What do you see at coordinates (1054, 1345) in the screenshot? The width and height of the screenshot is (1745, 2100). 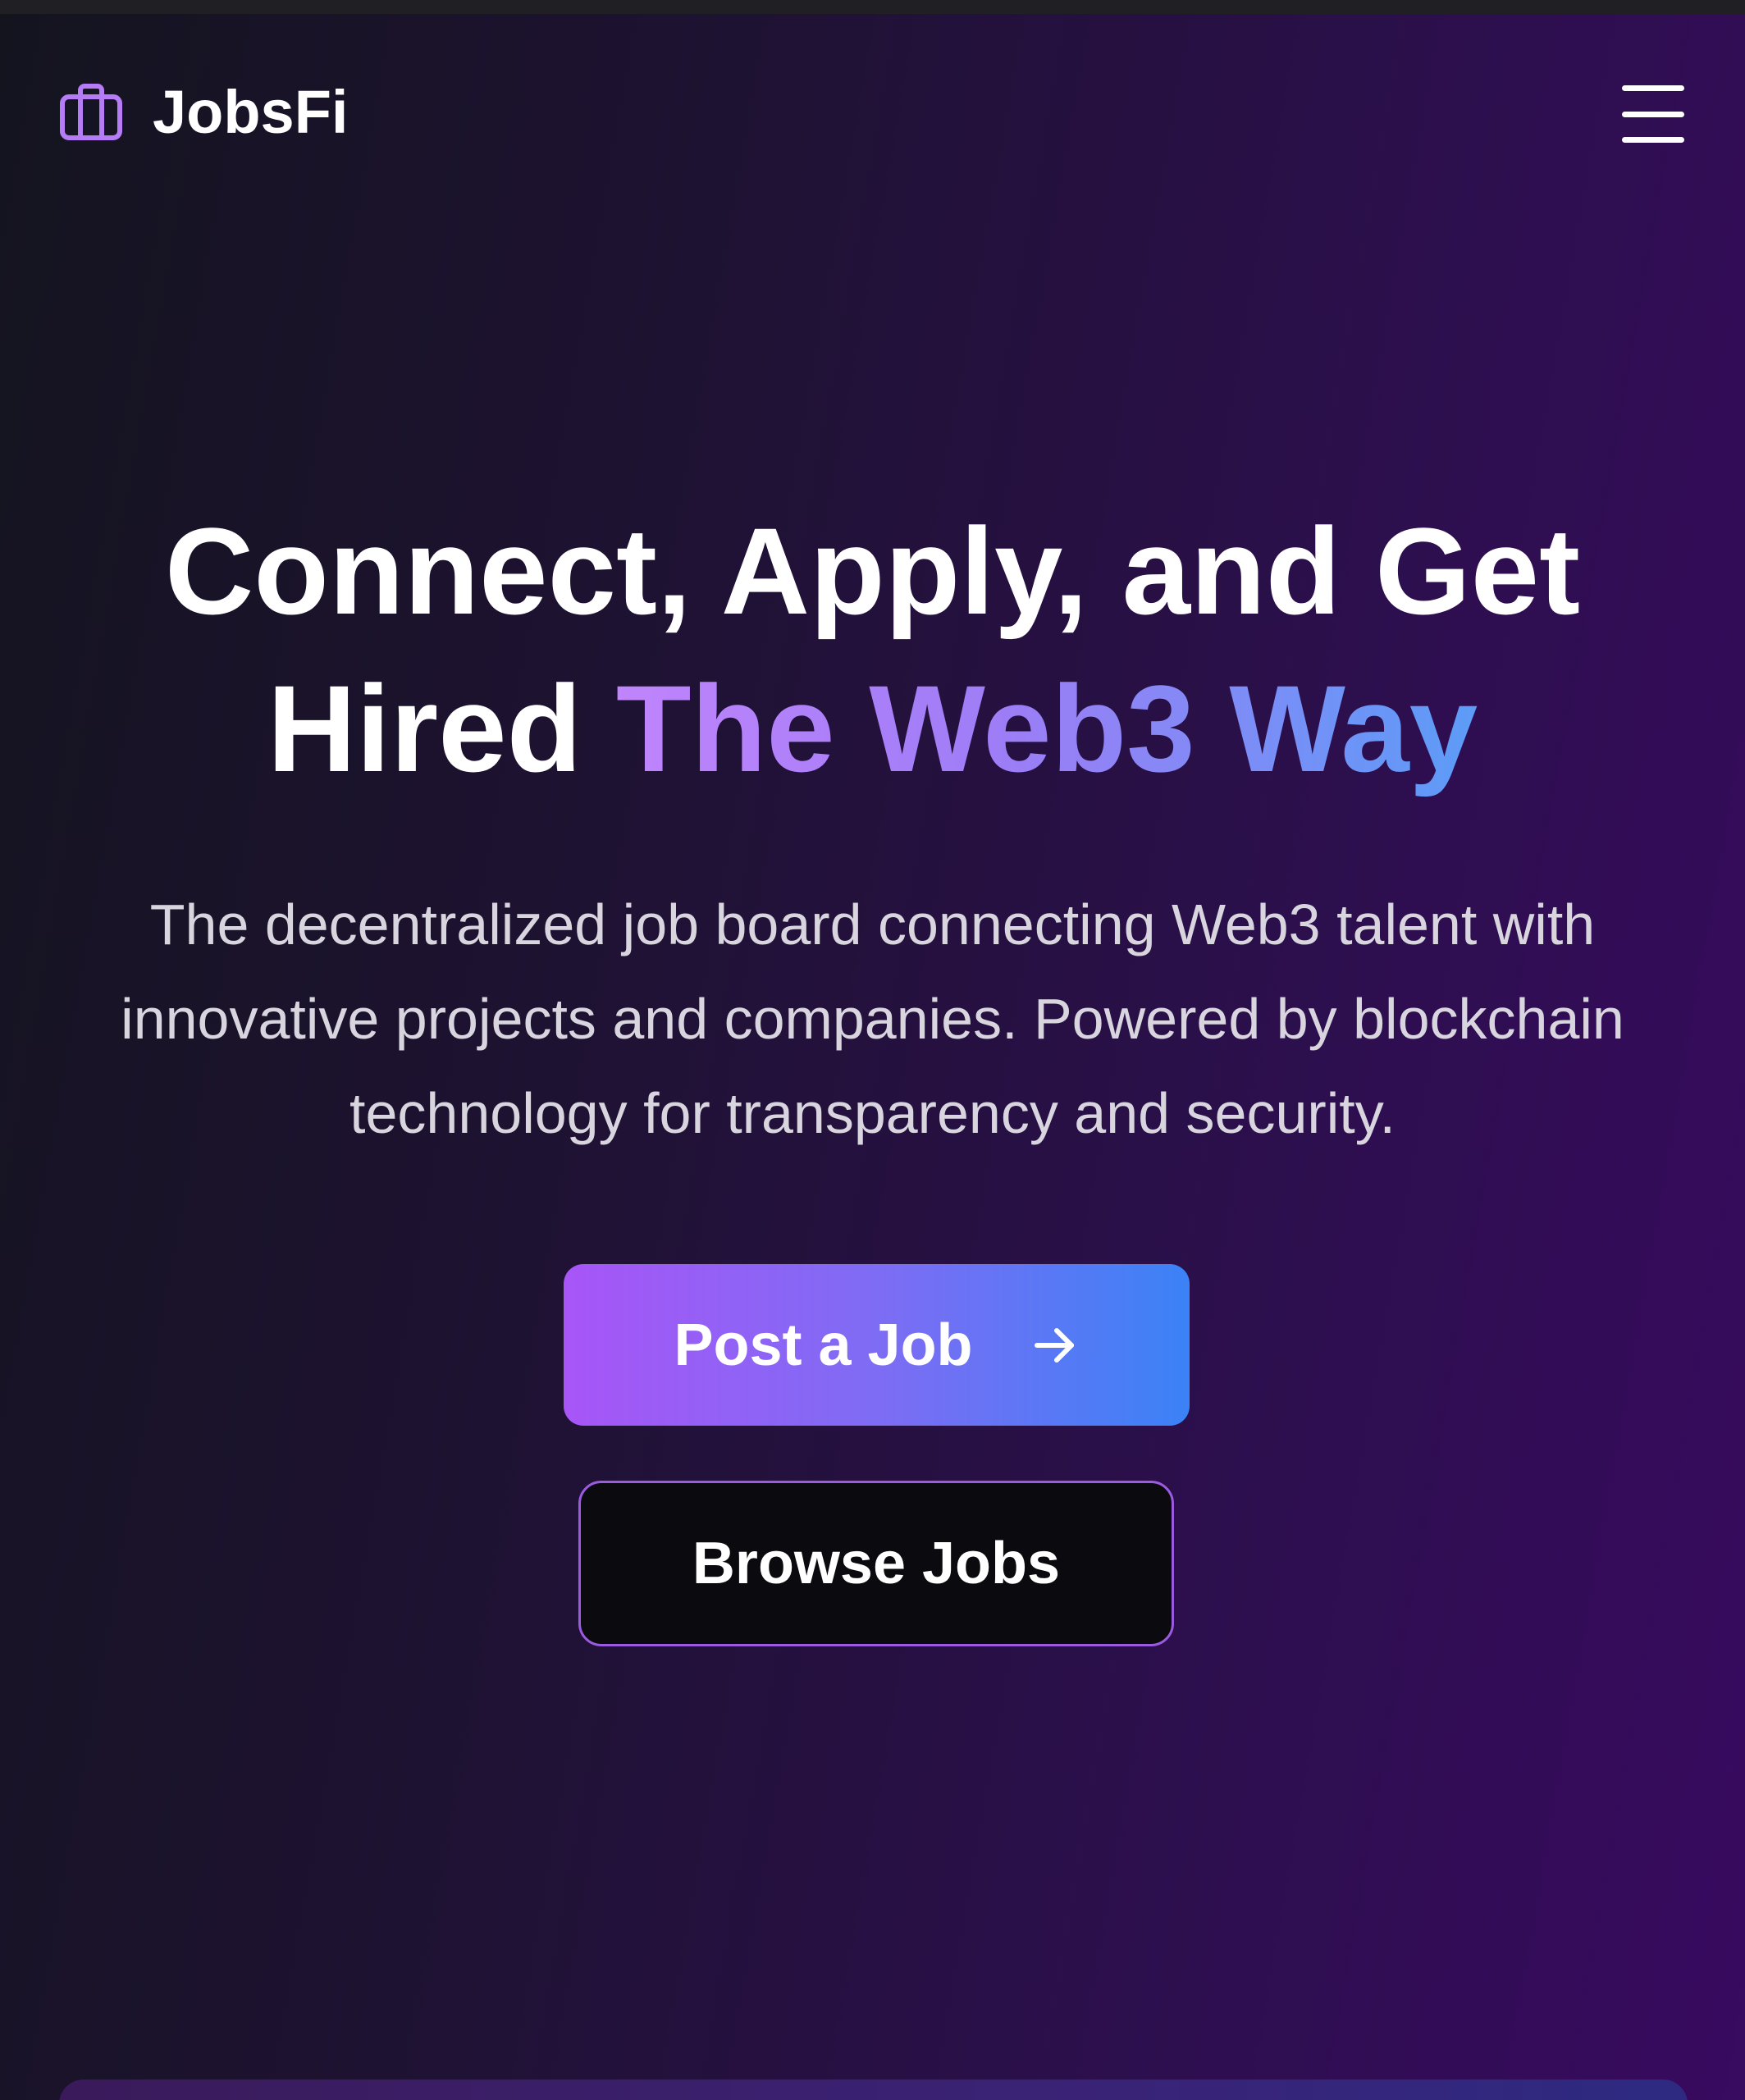 I see `arrow-right-icon` at bounding box center [1054, 1345].